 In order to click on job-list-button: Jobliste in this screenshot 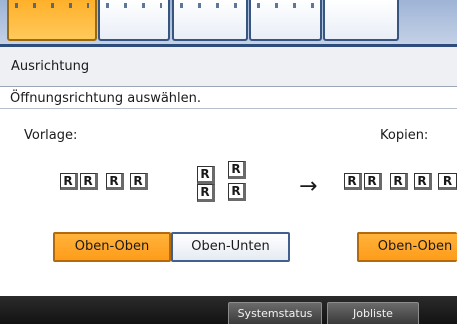, I will do `click(373, 313)`.